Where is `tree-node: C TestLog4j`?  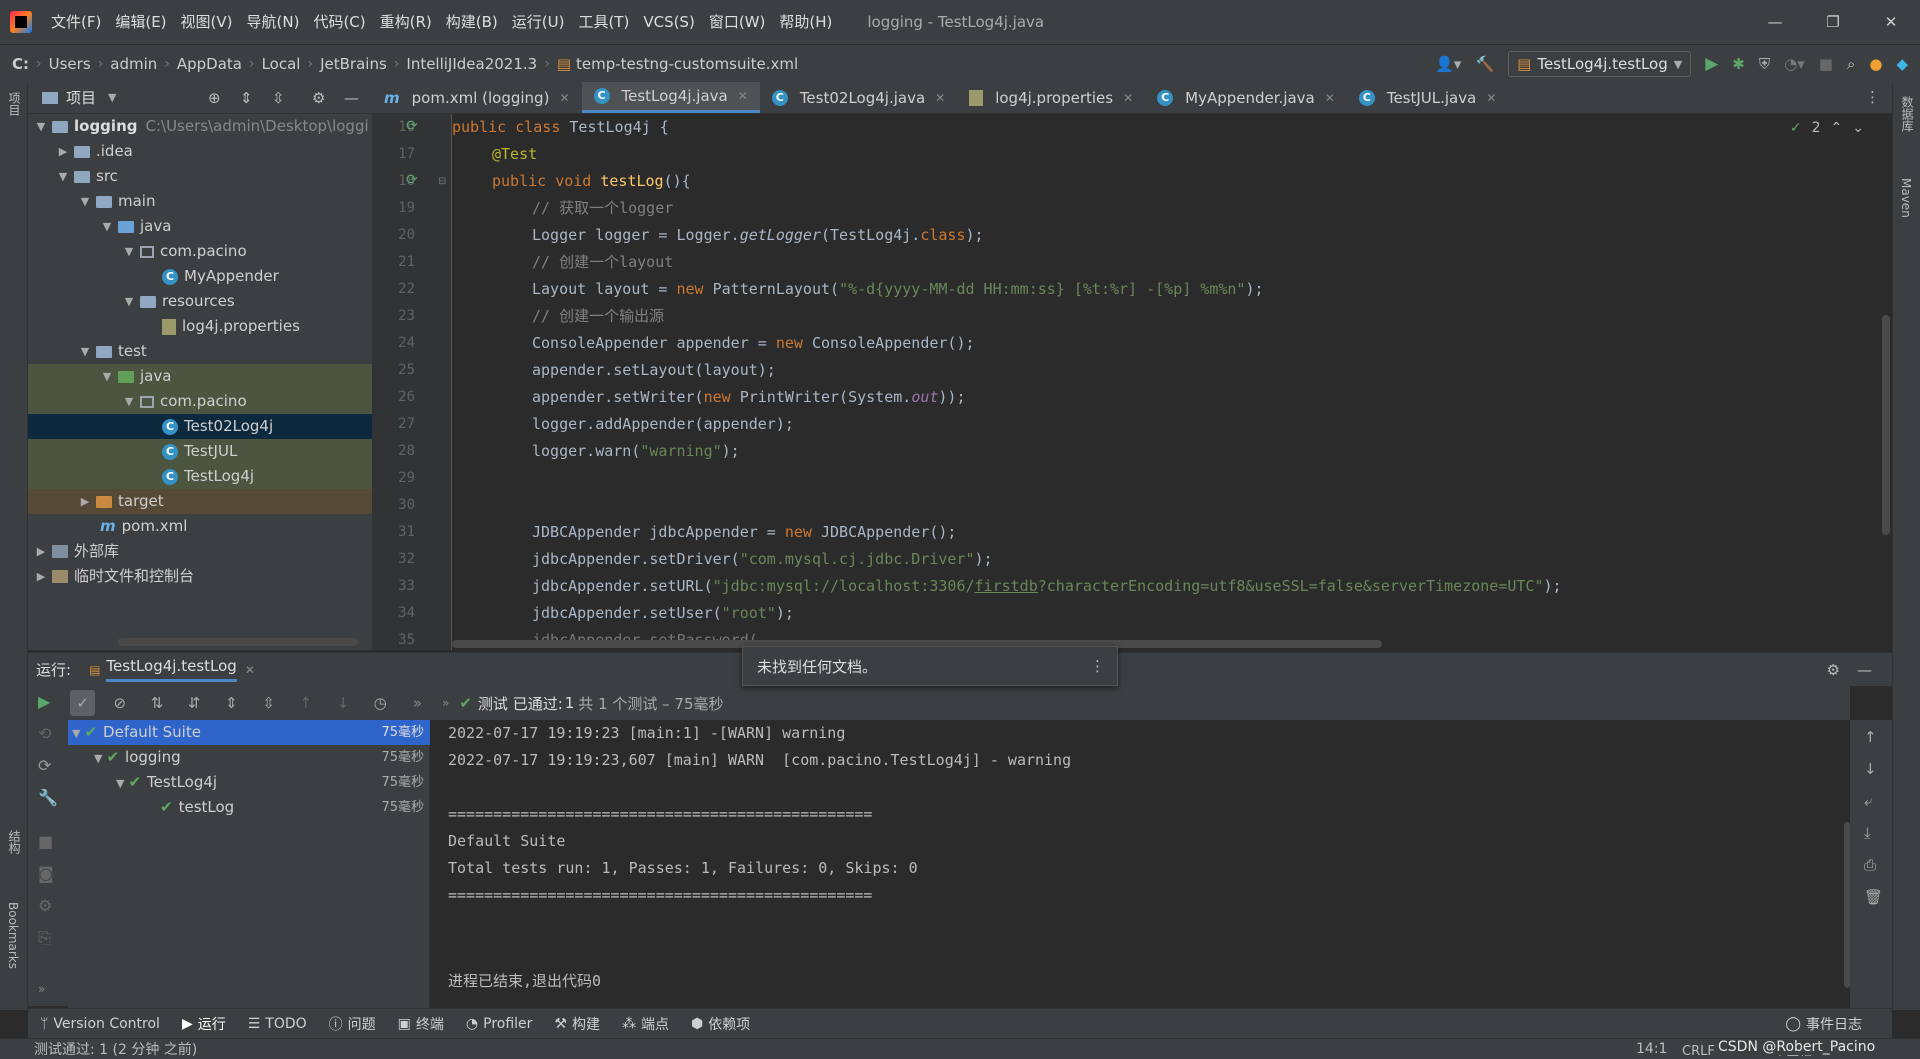 tree-node: C TestLog4j is located at coordinates (200, 476).